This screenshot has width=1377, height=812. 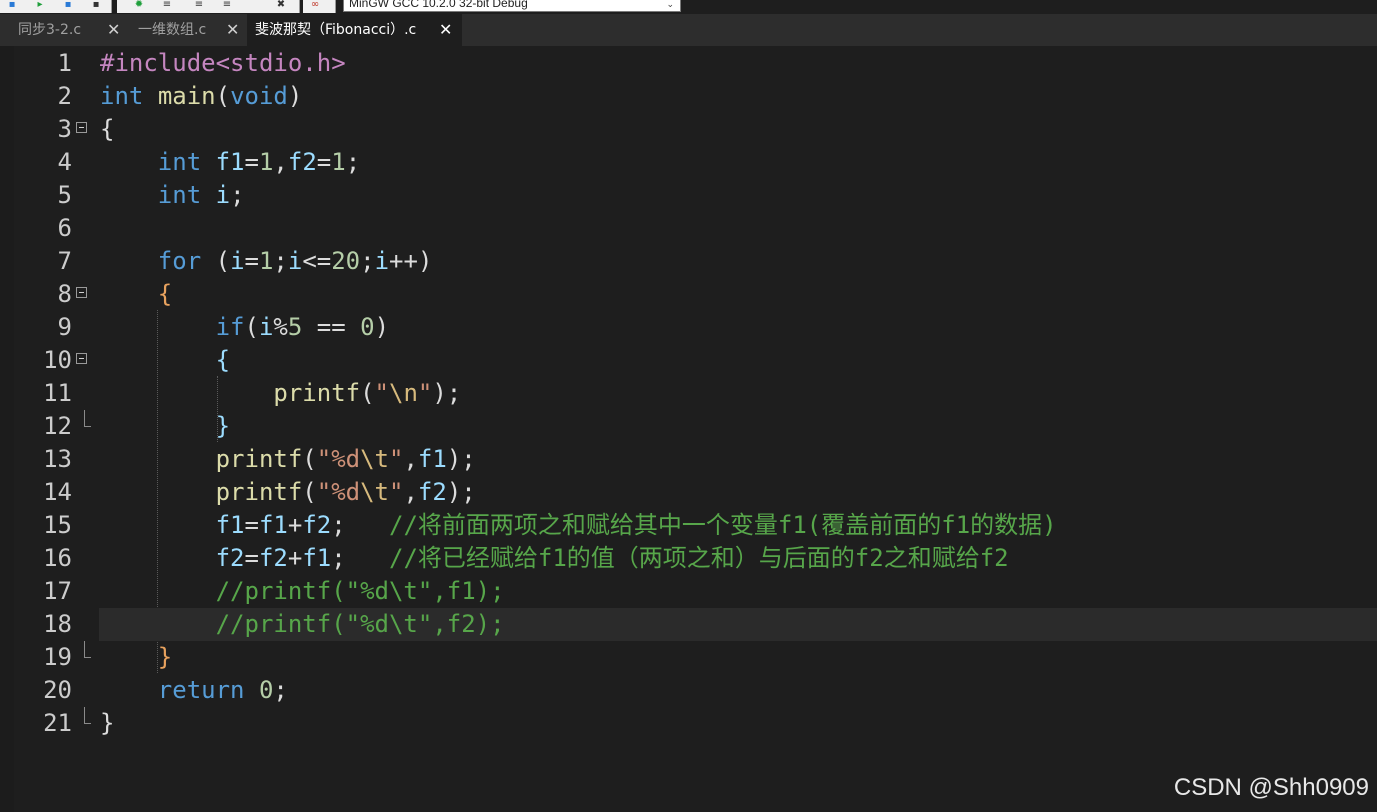 I want to click on code-line: 12 }, so click(x=688, y=426).